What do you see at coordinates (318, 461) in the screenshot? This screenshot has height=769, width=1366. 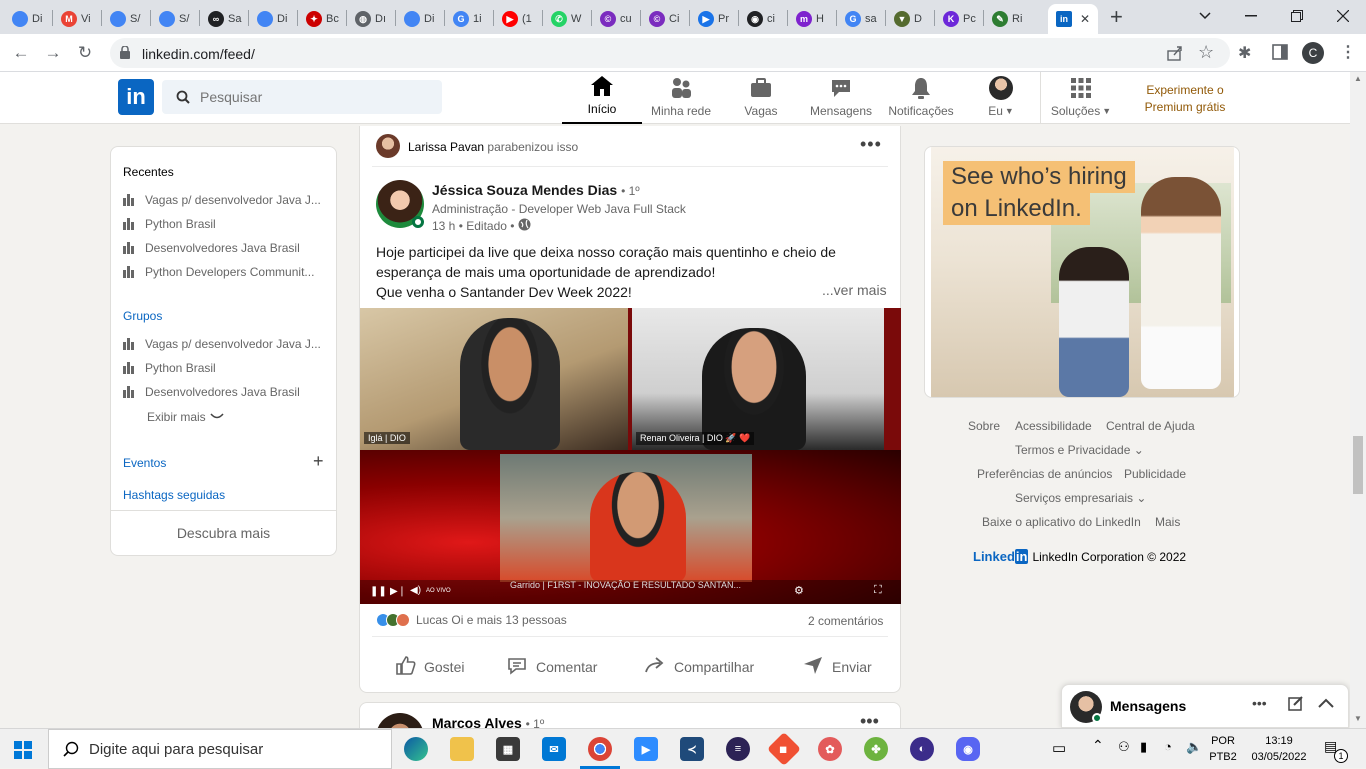 I see `add-event-icon: +` at bounding box center [318, 461].